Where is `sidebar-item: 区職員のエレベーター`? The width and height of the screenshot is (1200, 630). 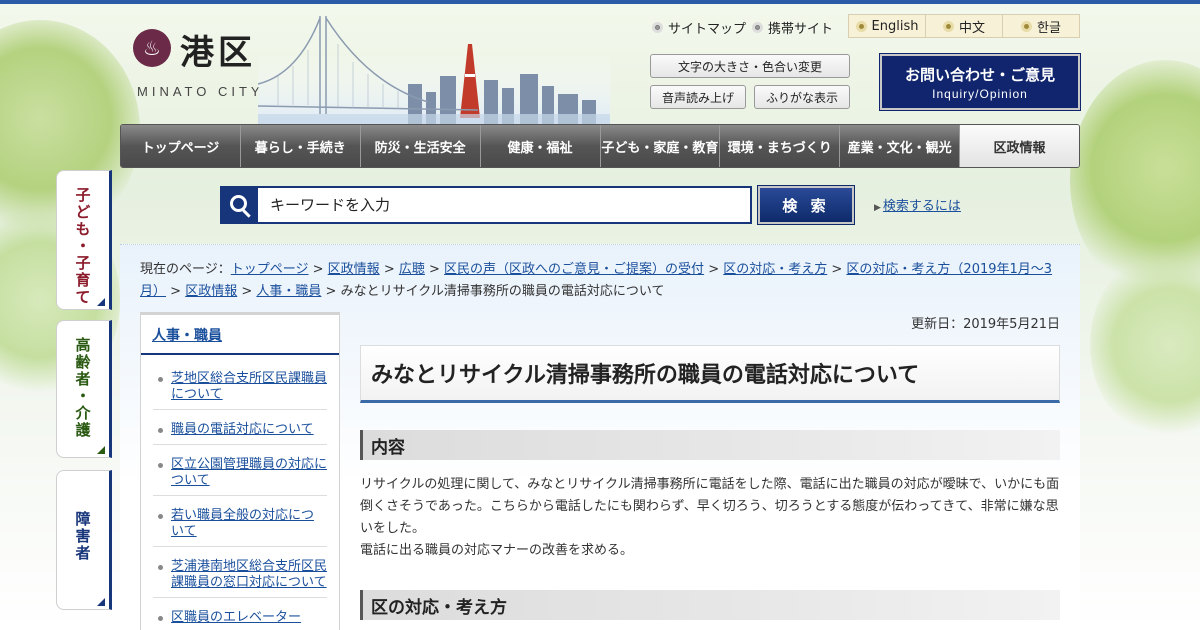
sidebar-item: 区職員のエレベーター is located at coordinates (240, 618).